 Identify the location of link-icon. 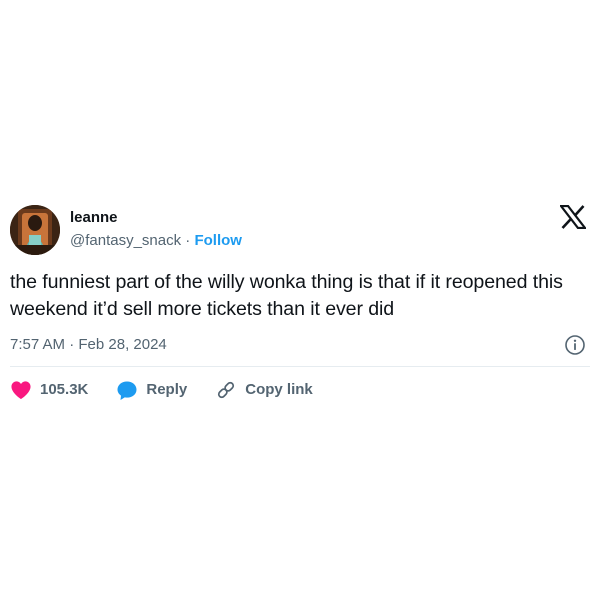
(226, 390).